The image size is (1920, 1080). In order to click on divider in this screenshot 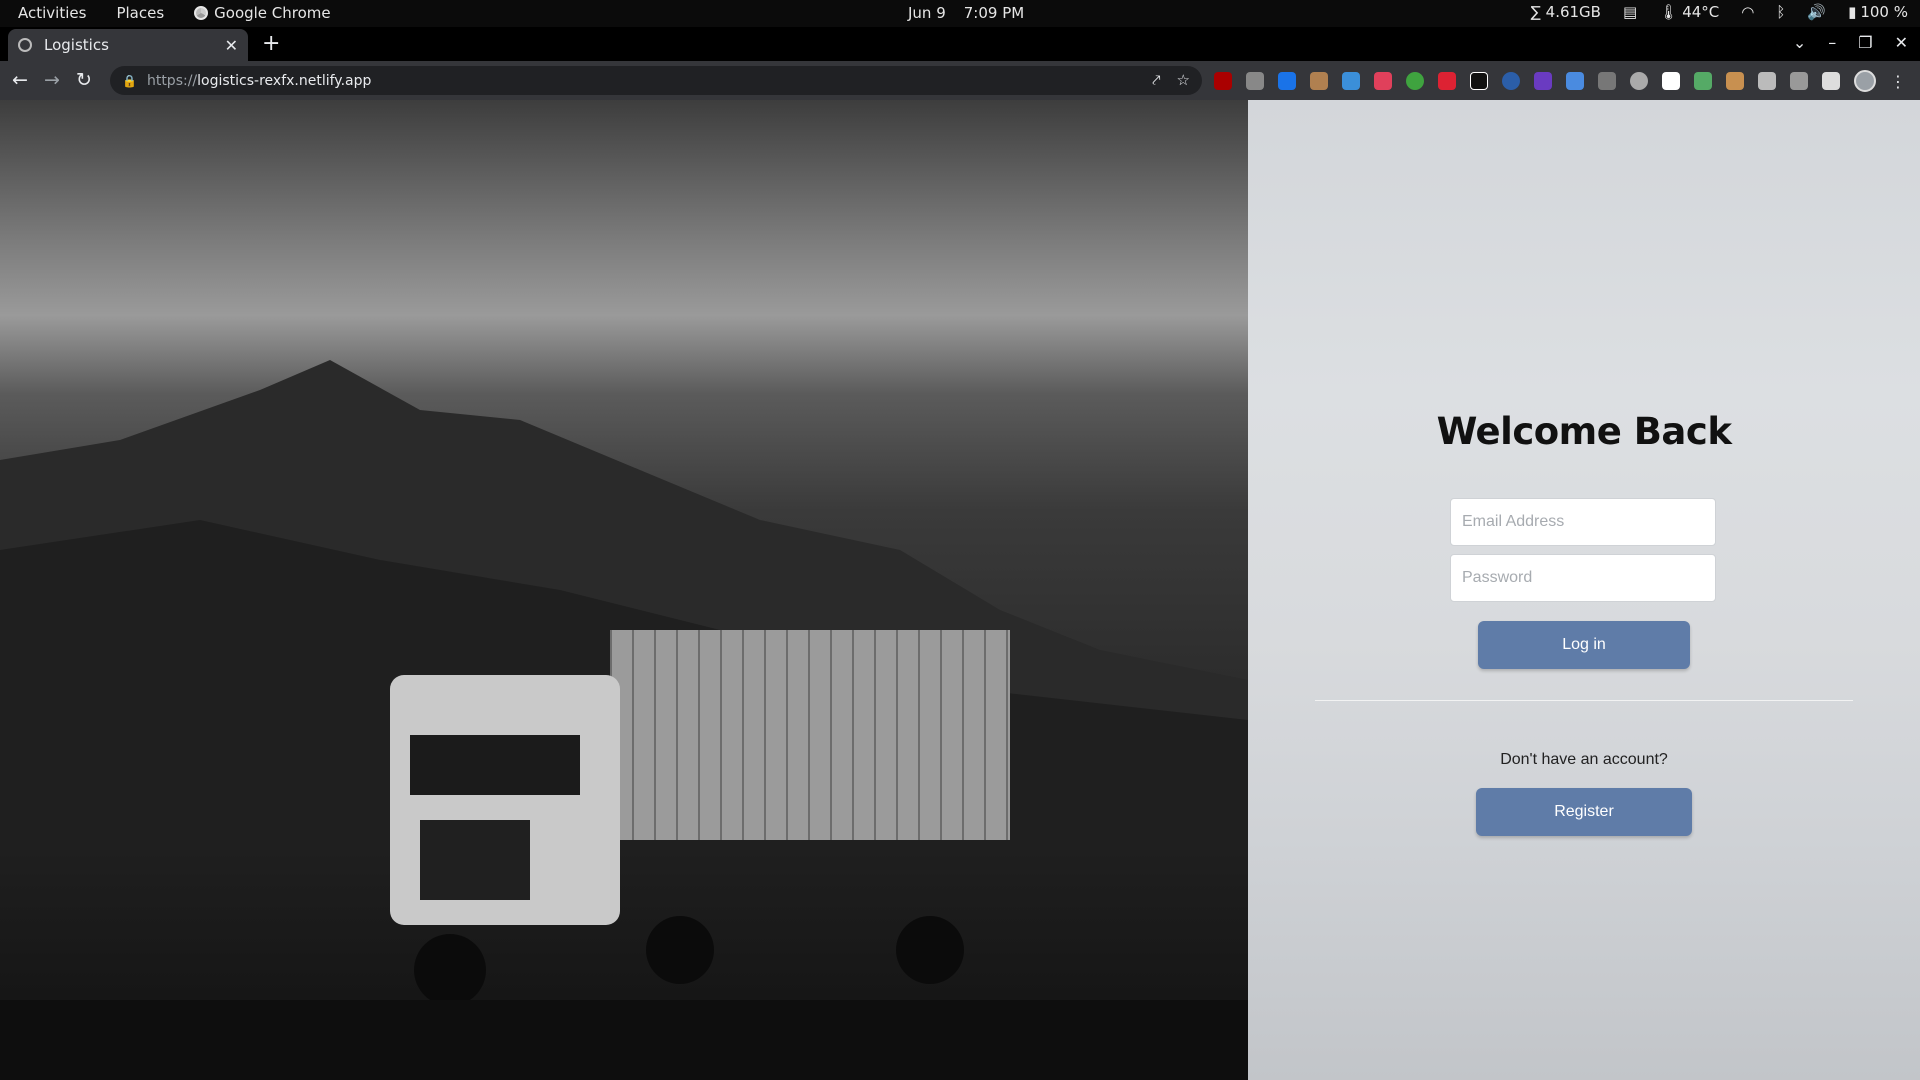, I will do `click(1584, 700)`.